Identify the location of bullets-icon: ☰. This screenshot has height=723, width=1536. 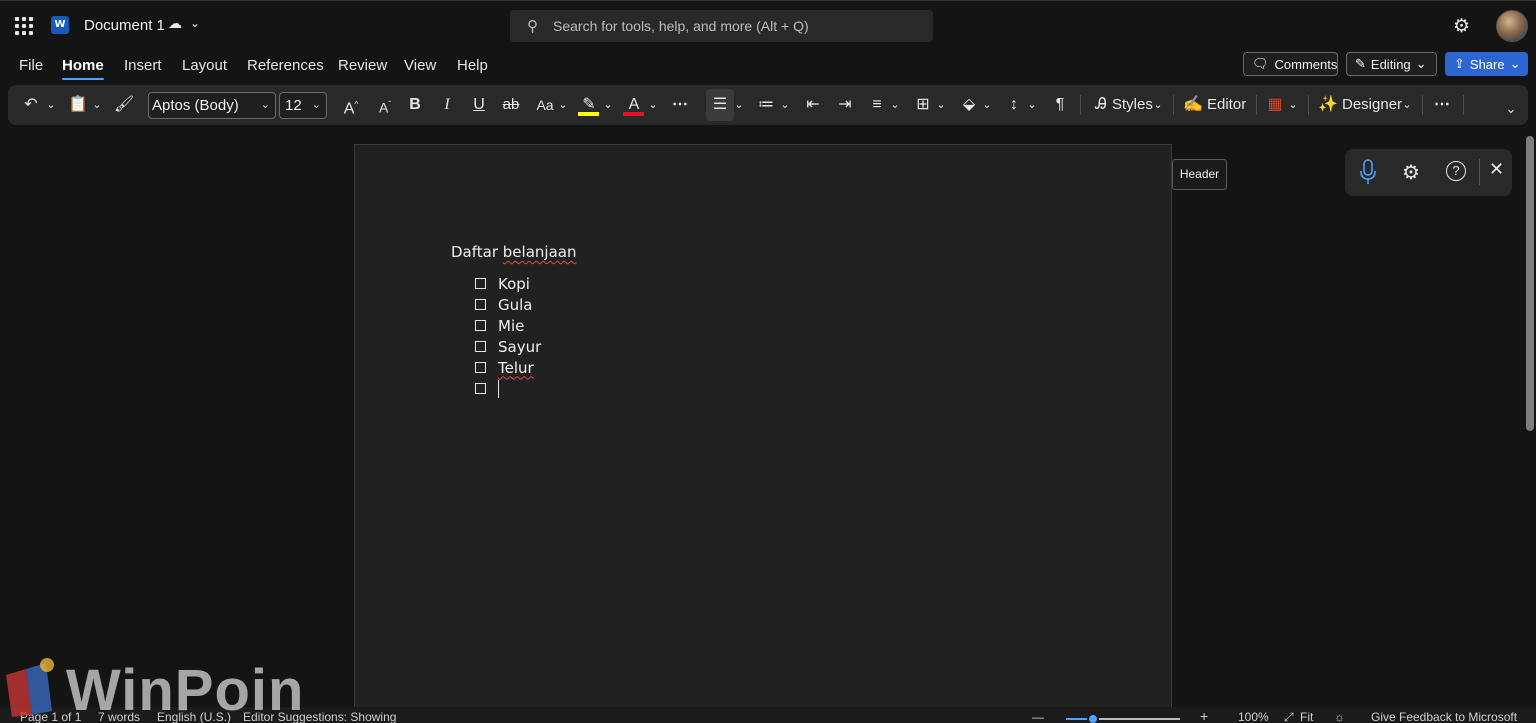
(720, 105).